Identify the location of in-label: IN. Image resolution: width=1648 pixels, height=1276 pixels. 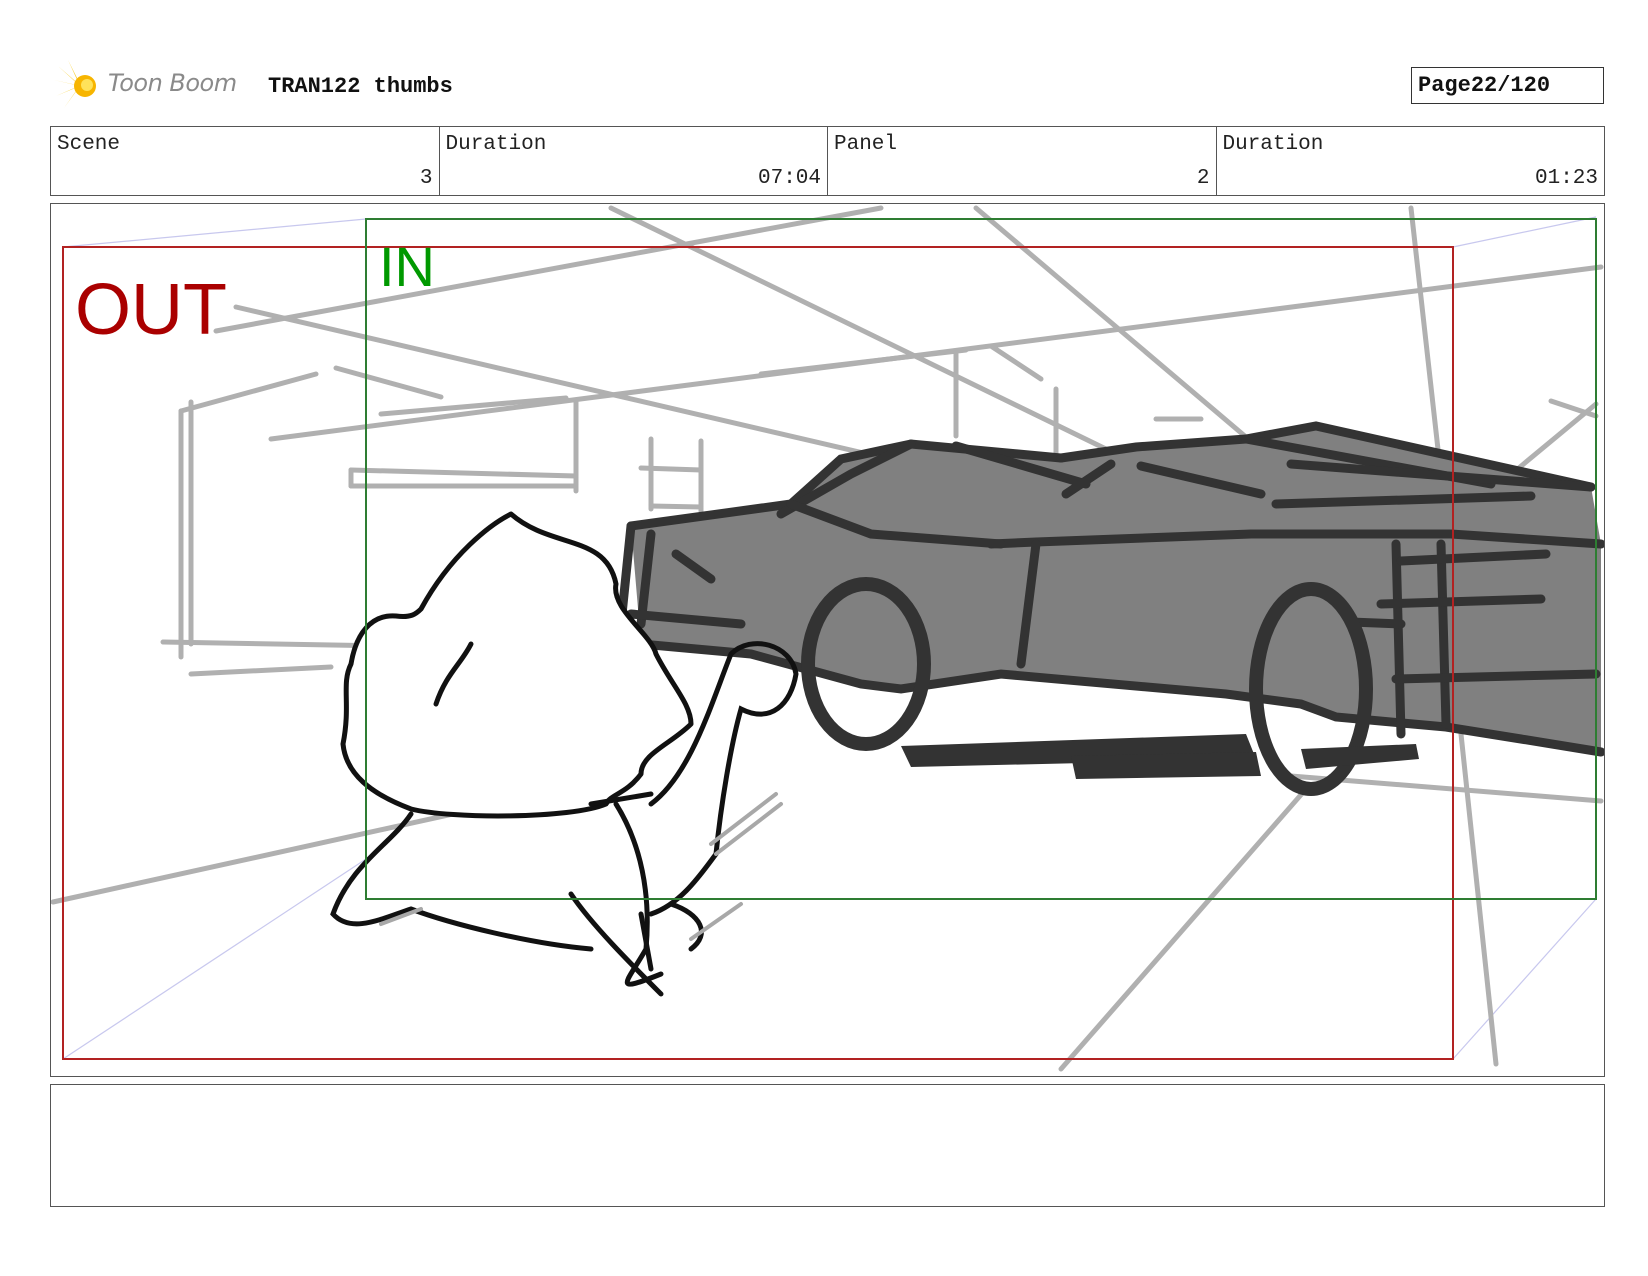
(407, 266).